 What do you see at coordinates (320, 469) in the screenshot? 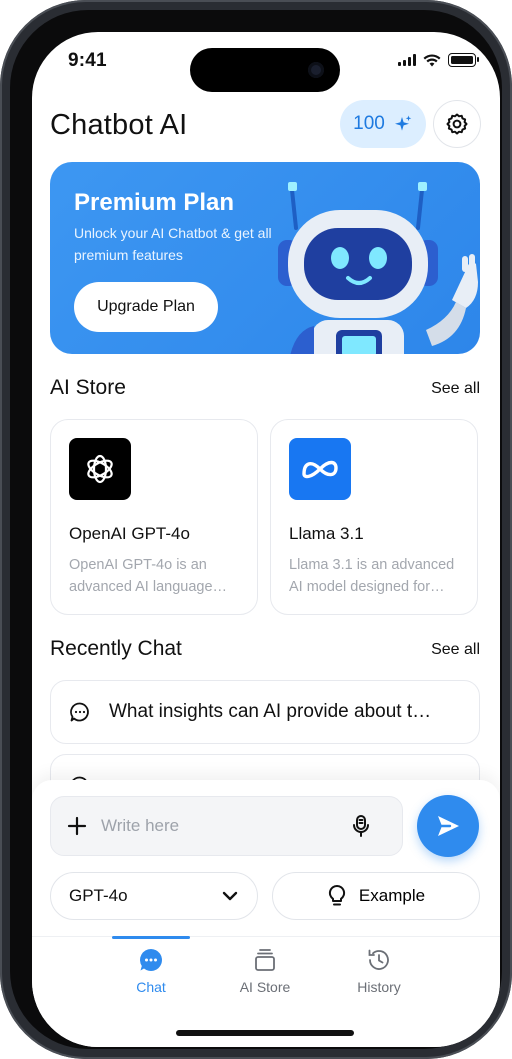
I see `meta-logo-icon` at bounding box center [320, 469].